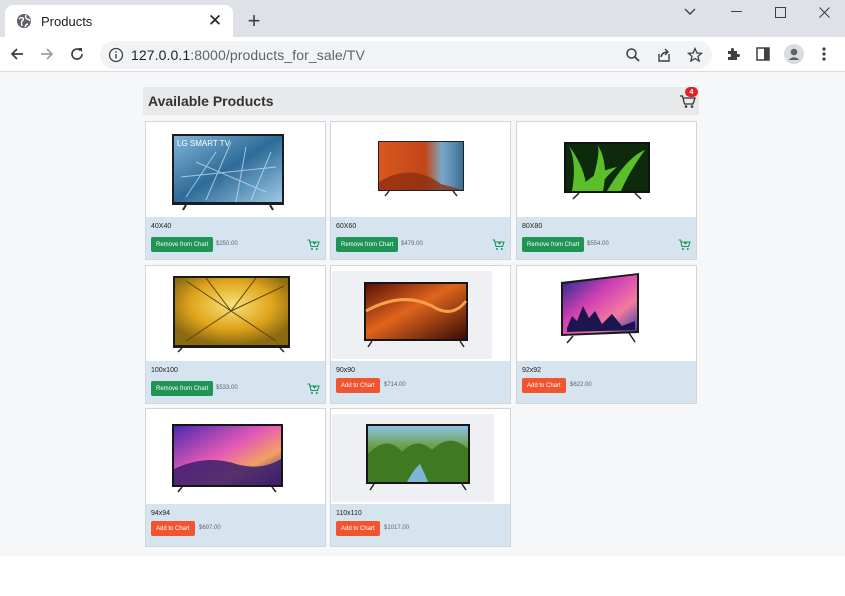  Describe the element at coordinates (235, 238) in the screenshot. I see `product-footer: 40X40 Remove from Chart $250.00` at that location.